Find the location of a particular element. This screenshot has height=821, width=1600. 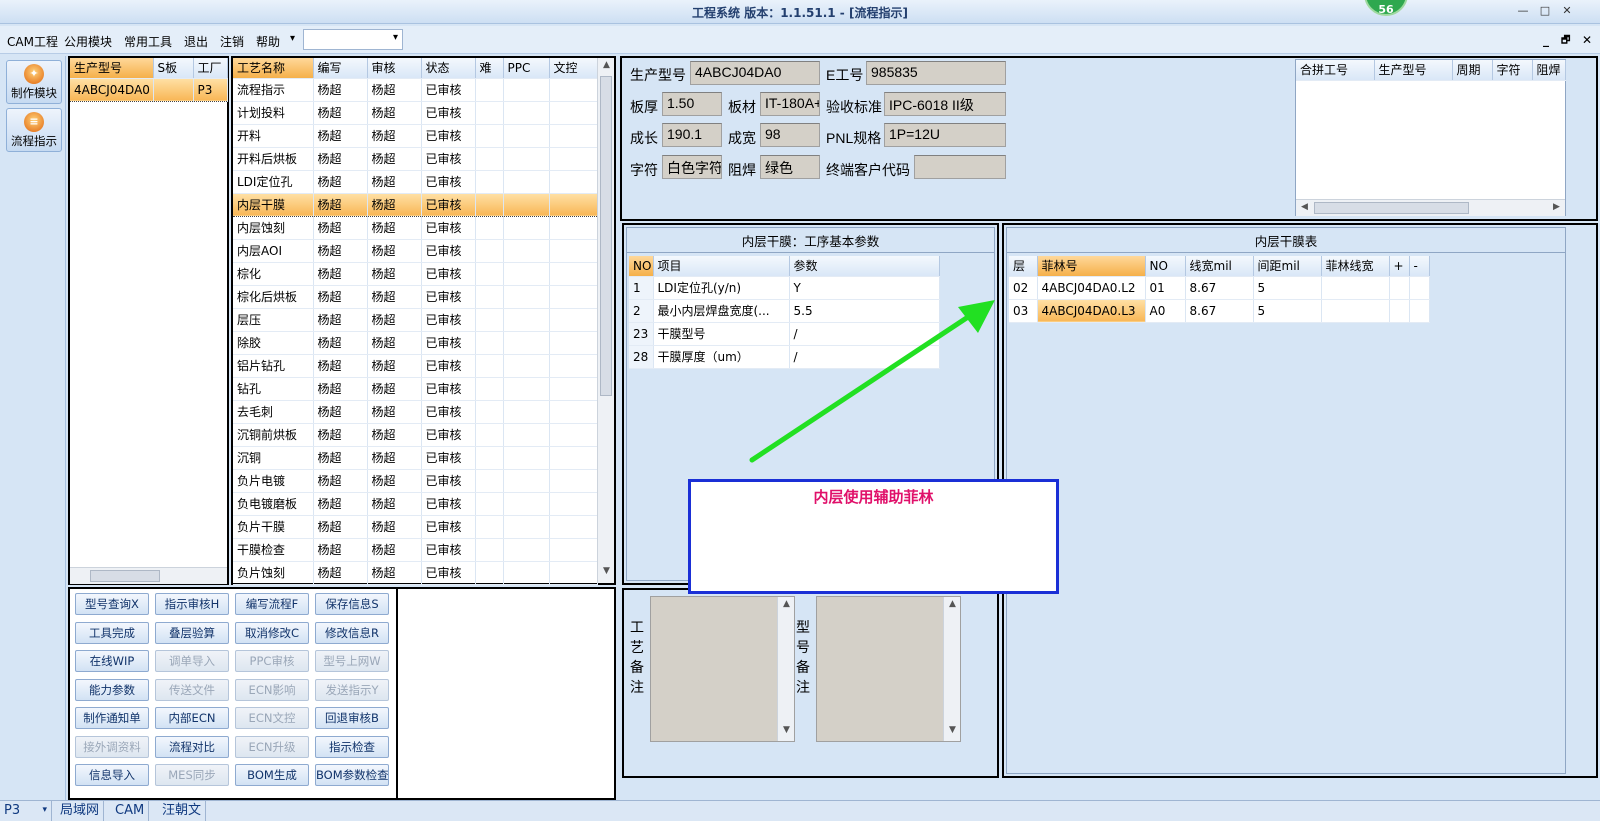

action-button: 接外调资料 is located at coordinates (112, 746).